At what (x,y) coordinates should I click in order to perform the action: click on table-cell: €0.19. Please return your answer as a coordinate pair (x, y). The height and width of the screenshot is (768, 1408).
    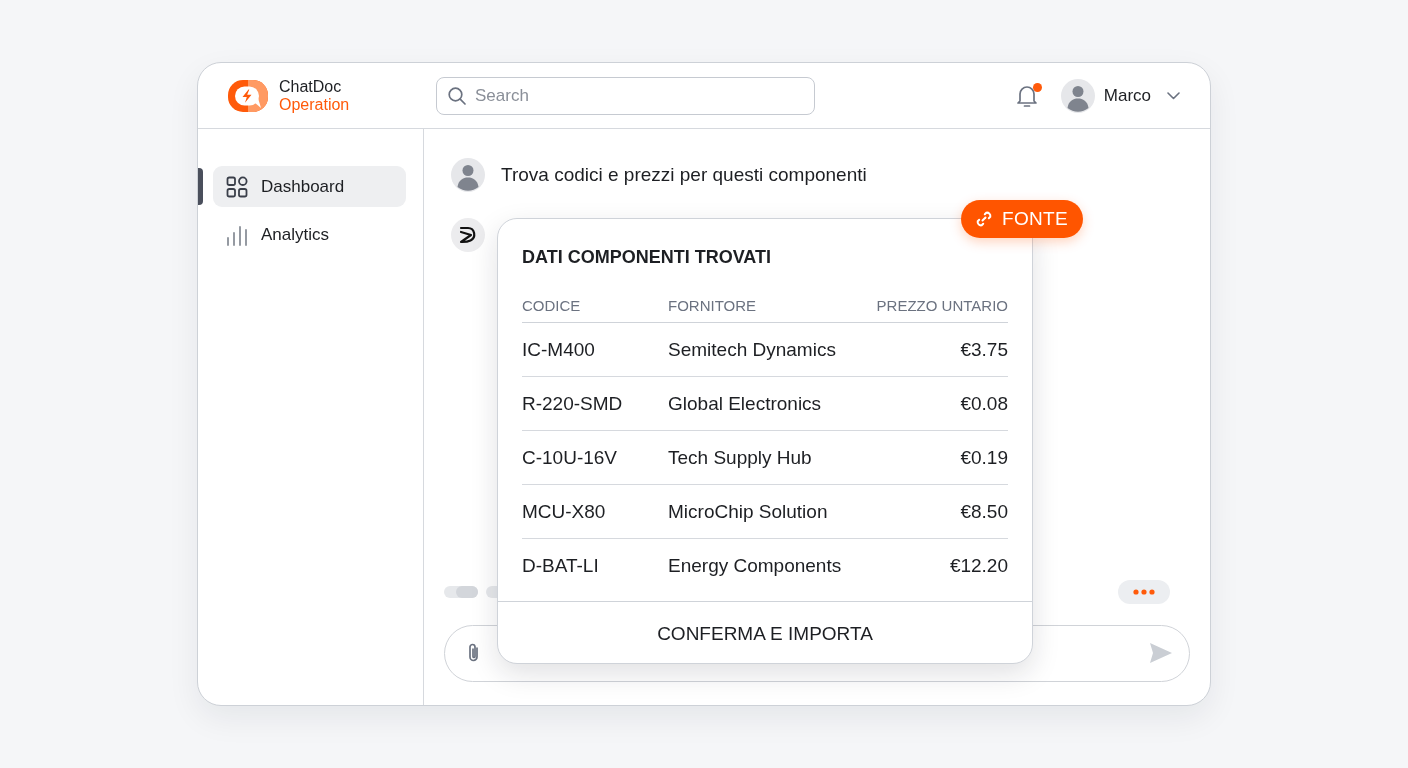
    Looking at the image, I should click on (942, 458).